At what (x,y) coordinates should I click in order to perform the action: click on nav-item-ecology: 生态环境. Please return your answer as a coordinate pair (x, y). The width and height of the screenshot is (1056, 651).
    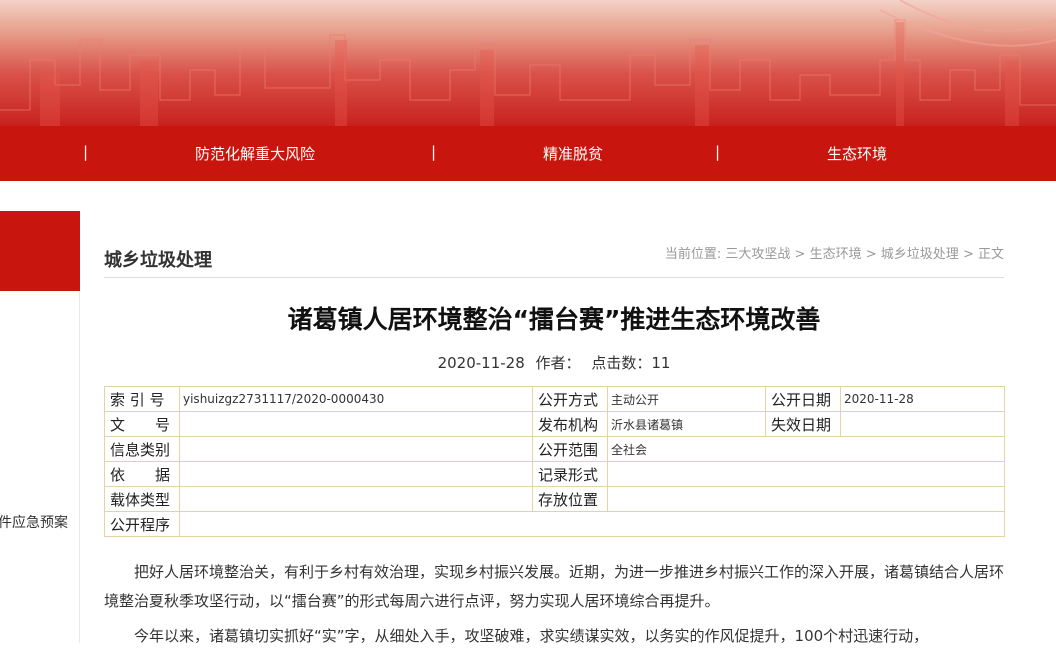
    Looking at the image, I should click on (857, 153).